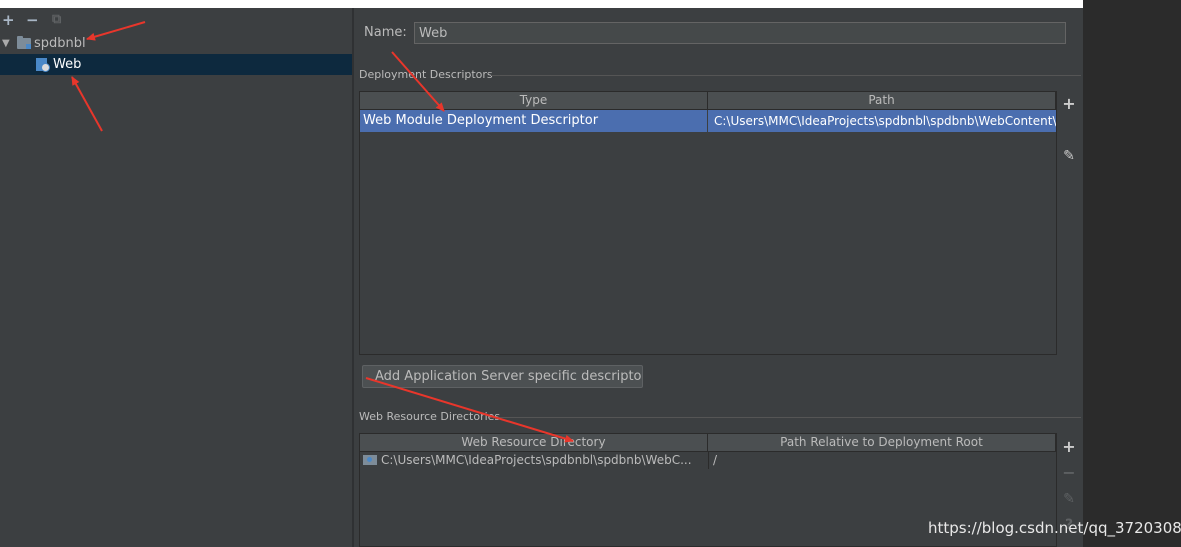  What do you see at coordinates (1054, 528) in the screenshot?
I see `watermark-text: https://blog.csdn.net/qq_37203082` at bounding box center [1054, 528].